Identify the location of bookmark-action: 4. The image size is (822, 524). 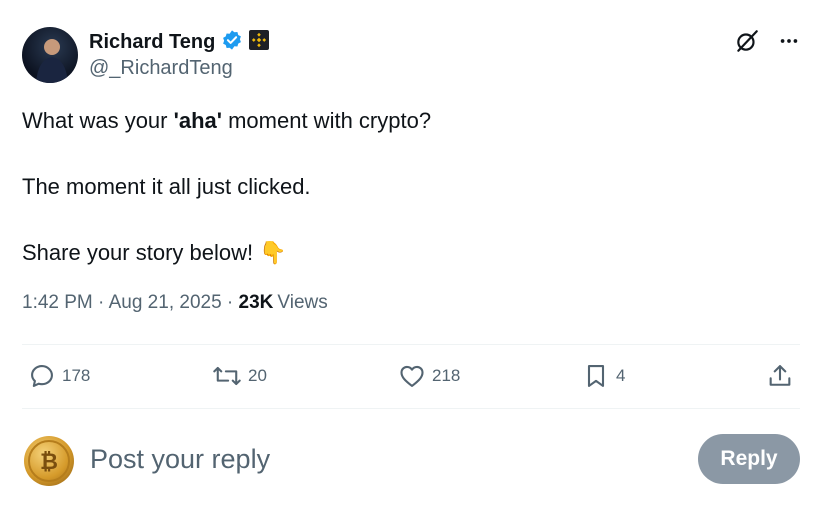
(603, 376).